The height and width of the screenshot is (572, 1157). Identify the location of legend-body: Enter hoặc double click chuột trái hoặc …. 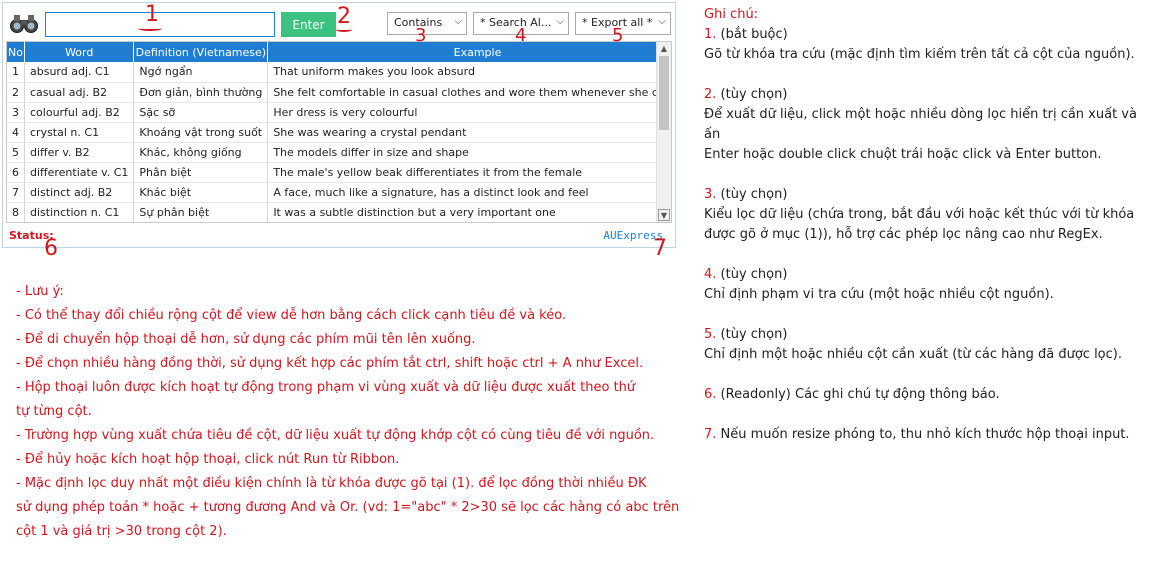
(903, 154).